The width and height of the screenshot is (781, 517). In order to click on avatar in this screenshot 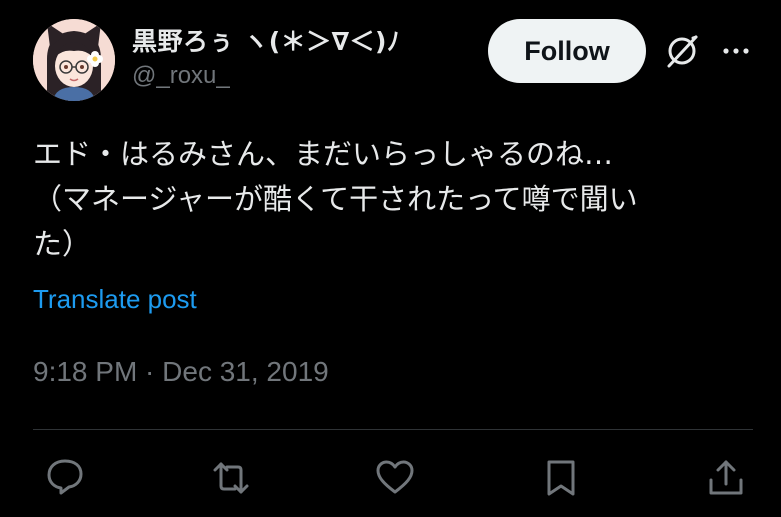, I will do `click(74, 60)`.